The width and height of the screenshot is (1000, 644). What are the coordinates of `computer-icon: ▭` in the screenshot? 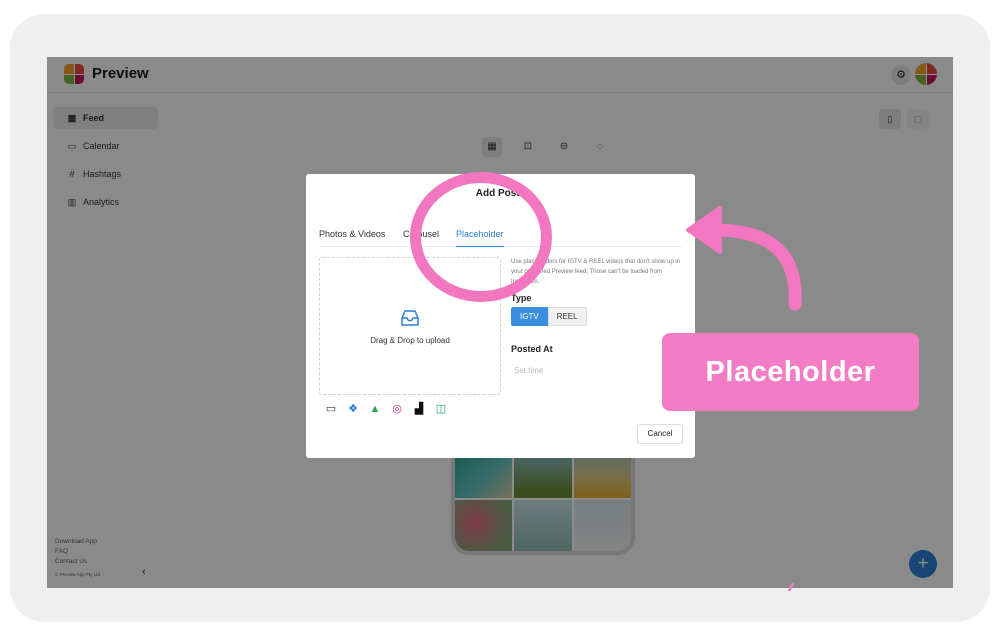 It's located at (331, 409).